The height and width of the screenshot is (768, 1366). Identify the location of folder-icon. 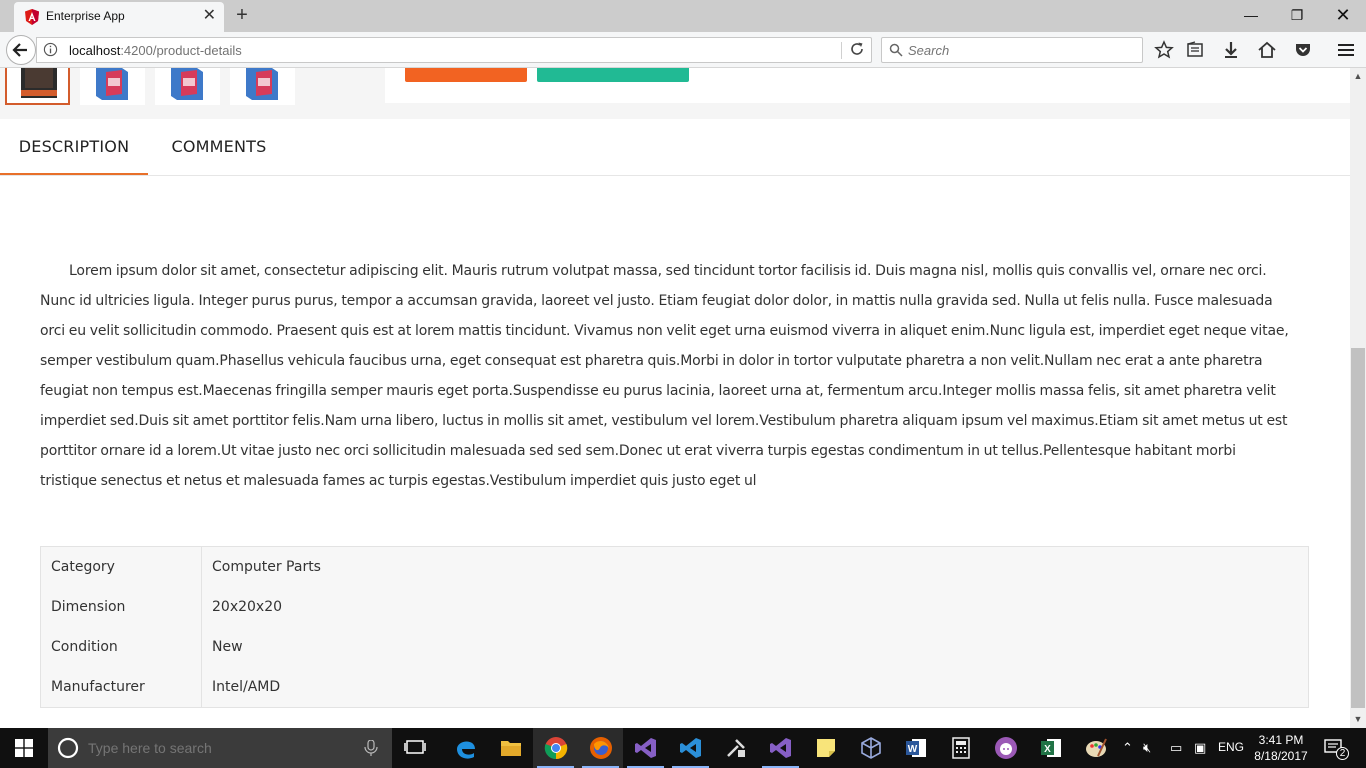
(511, 748).